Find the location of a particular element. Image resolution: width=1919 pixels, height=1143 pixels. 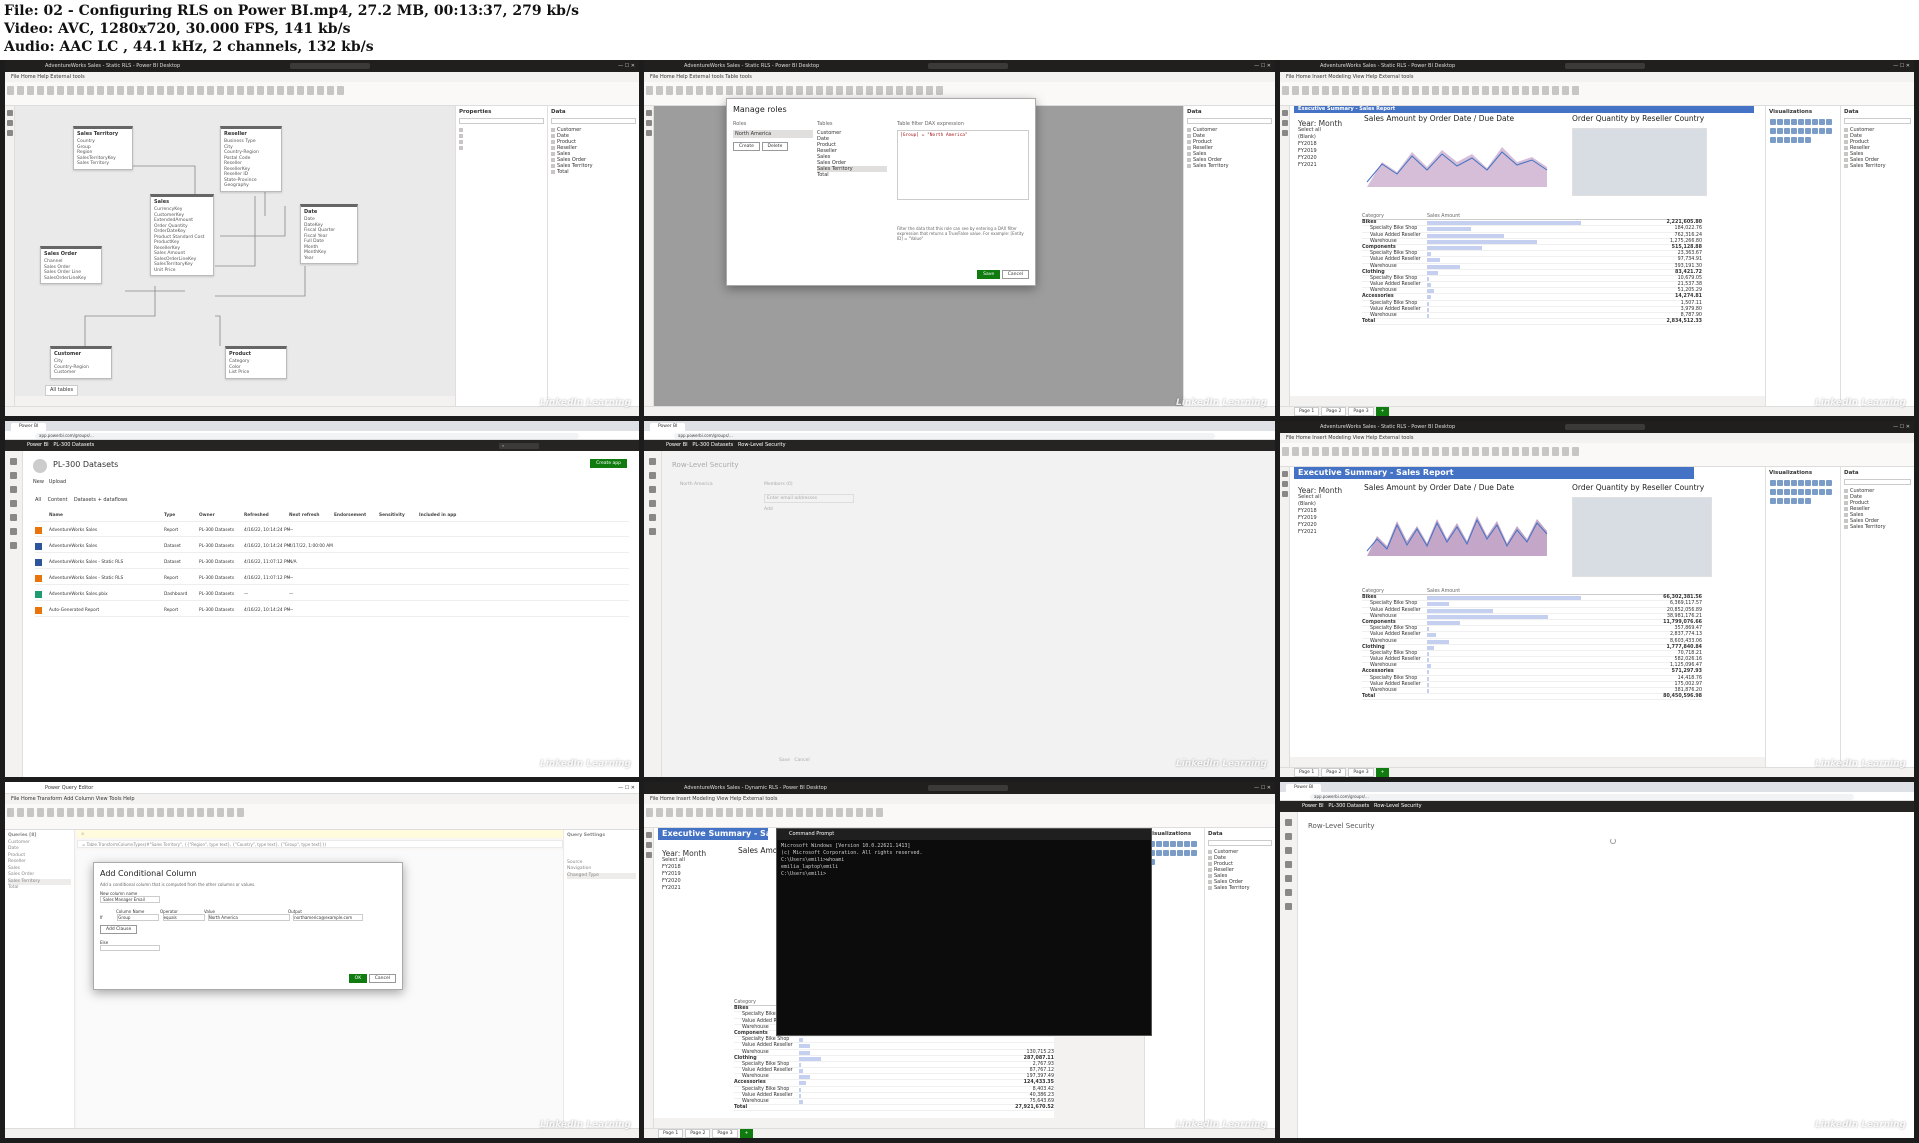

search-input: ⌕ is located at coordinates (519, 445).